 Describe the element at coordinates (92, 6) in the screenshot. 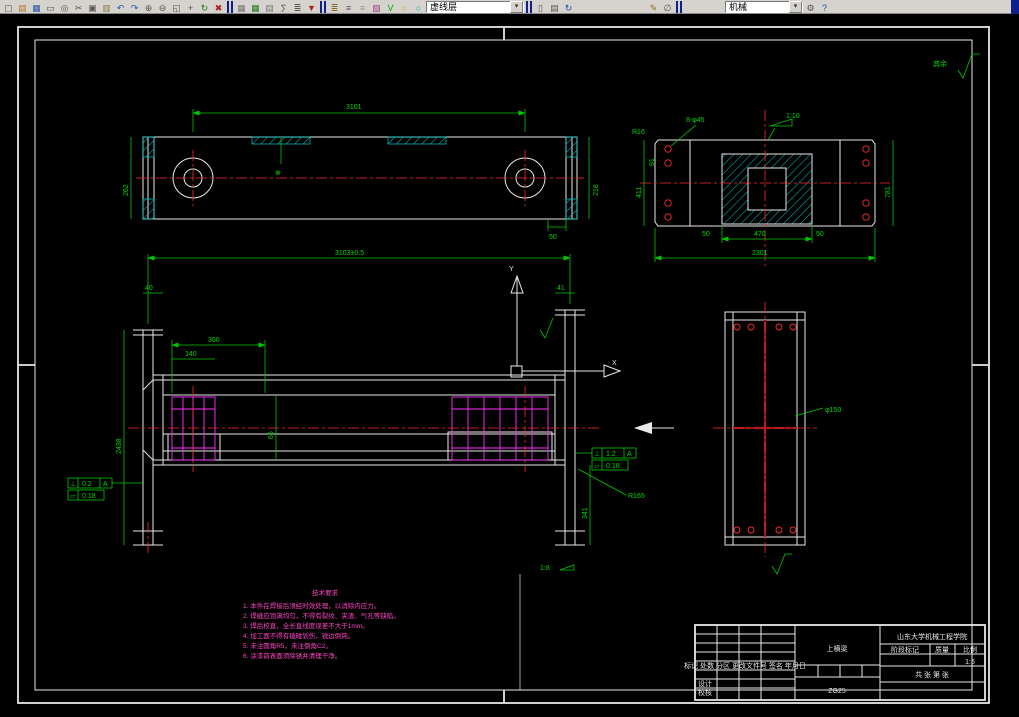

I see `copy-icon: ▣` at that location.